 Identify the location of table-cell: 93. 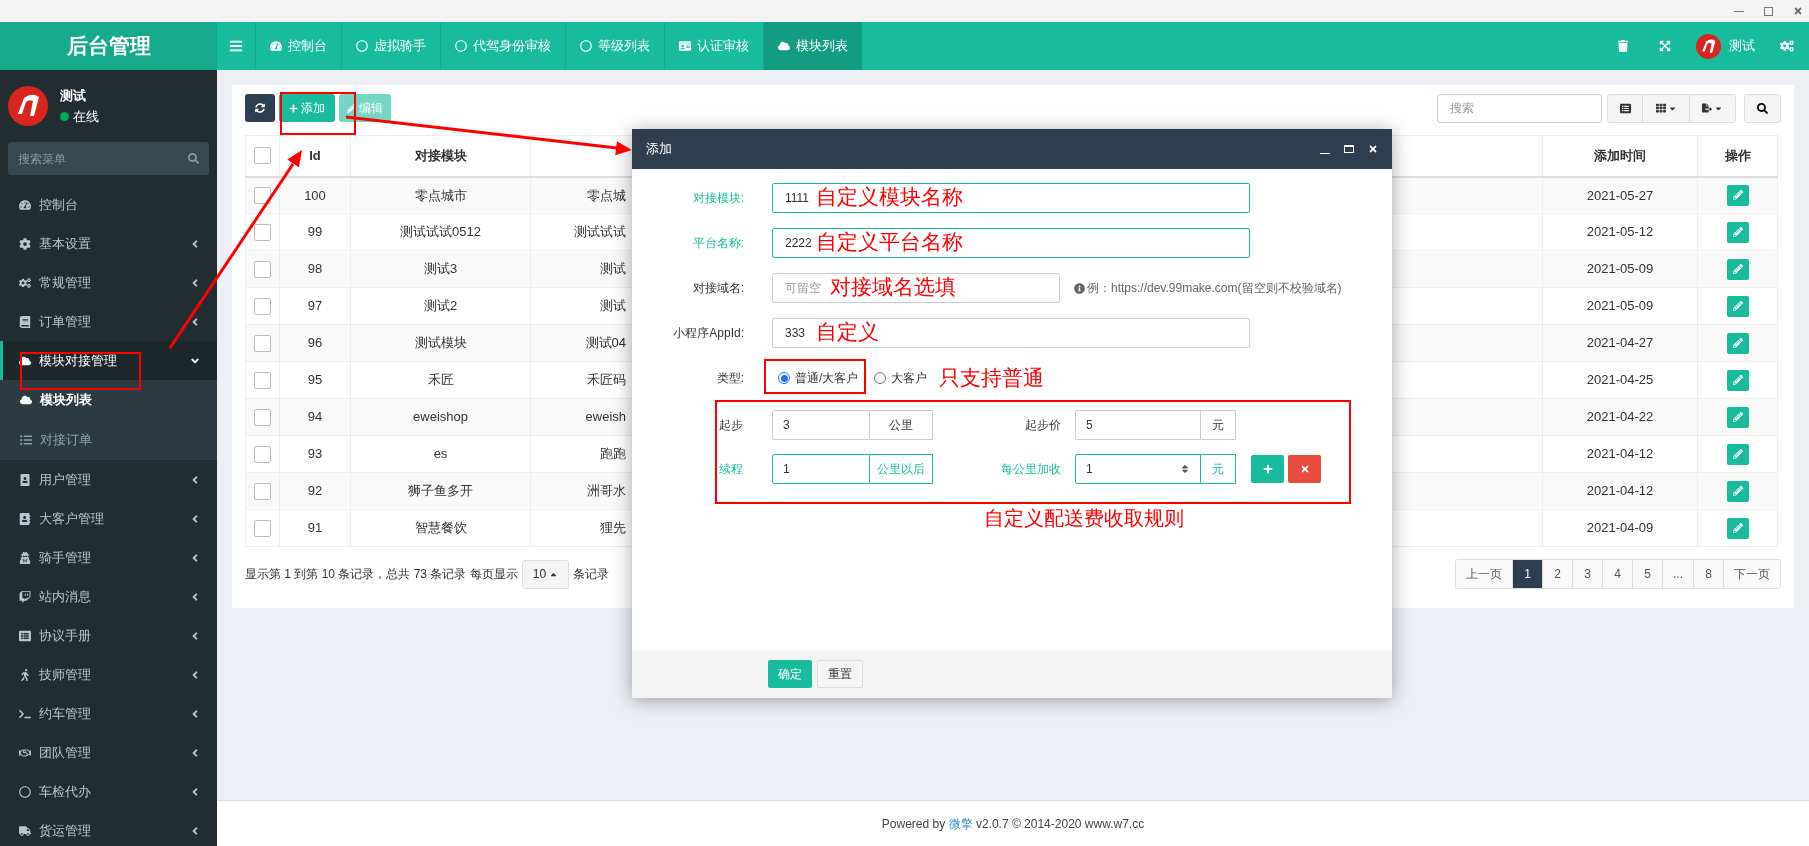
(315, 454).